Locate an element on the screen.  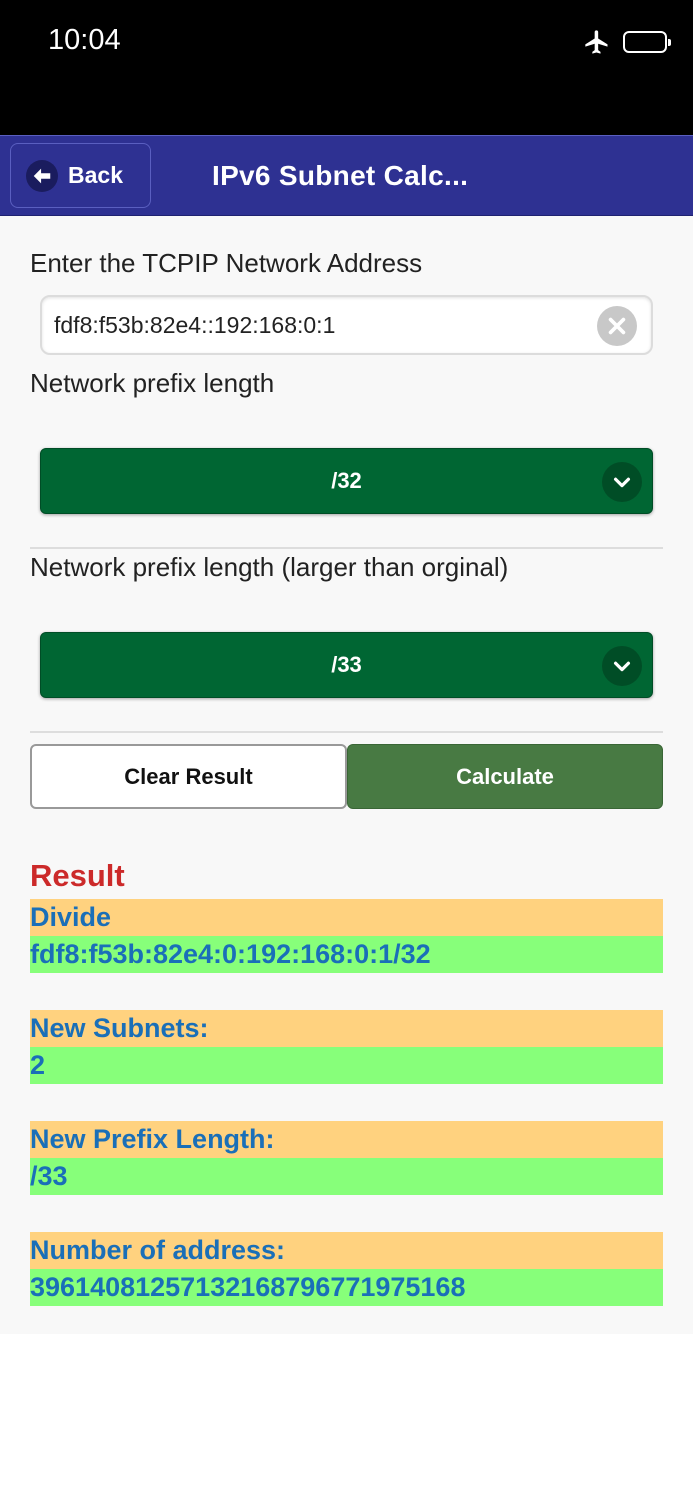
address-input-wrapper is located at coordinates (346, 325).